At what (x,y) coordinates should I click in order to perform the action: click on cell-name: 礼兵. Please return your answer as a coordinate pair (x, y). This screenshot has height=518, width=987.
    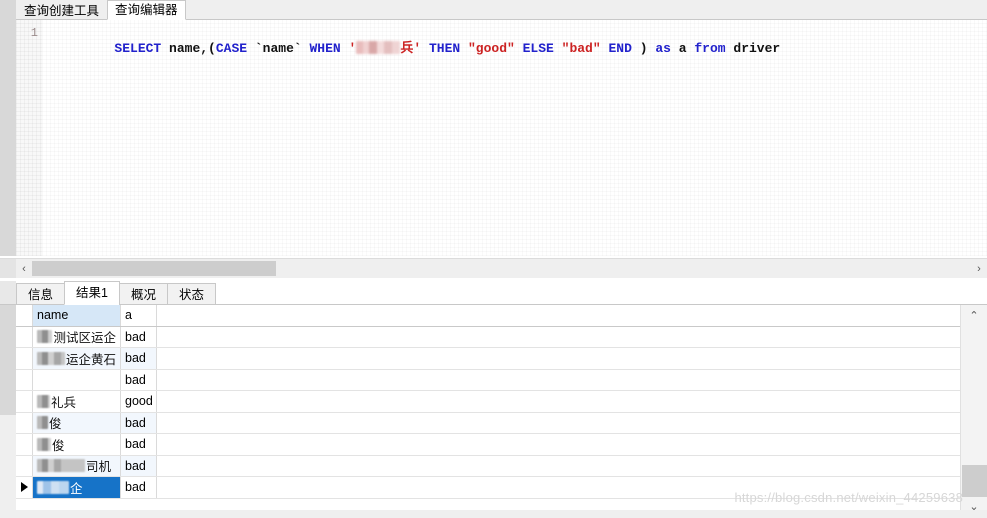
    Looking at the image, I should click on (77, 401).